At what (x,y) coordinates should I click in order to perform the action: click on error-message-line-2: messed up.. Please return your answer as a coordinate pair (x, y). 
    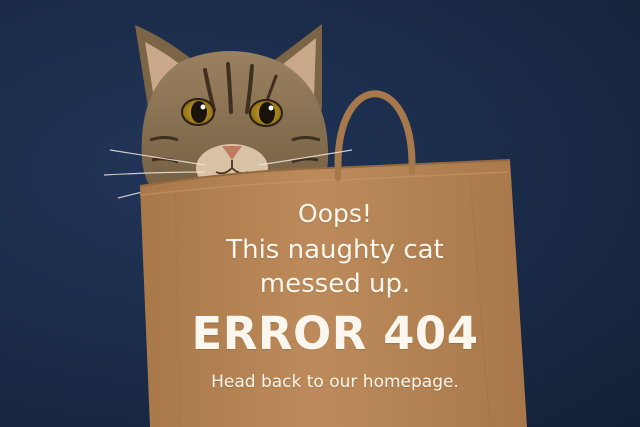
    Looking at the image, I should click on (335, 284).